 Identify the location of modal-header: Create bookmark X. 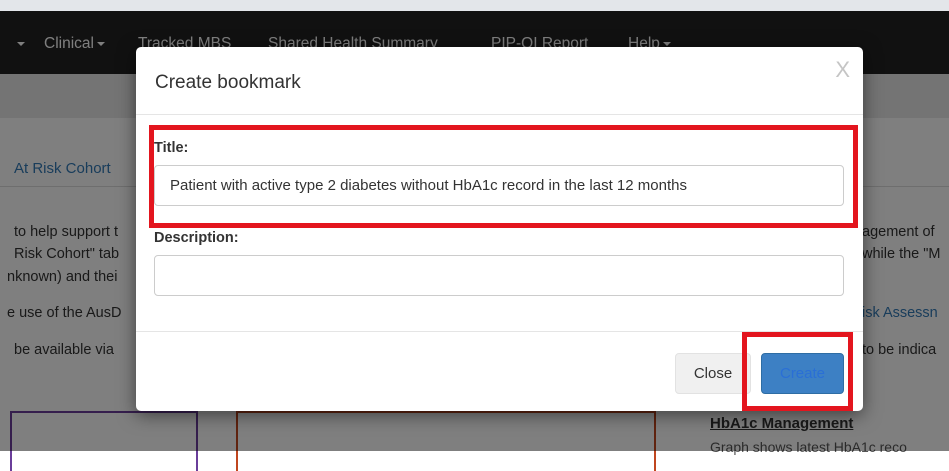
(499, 81).